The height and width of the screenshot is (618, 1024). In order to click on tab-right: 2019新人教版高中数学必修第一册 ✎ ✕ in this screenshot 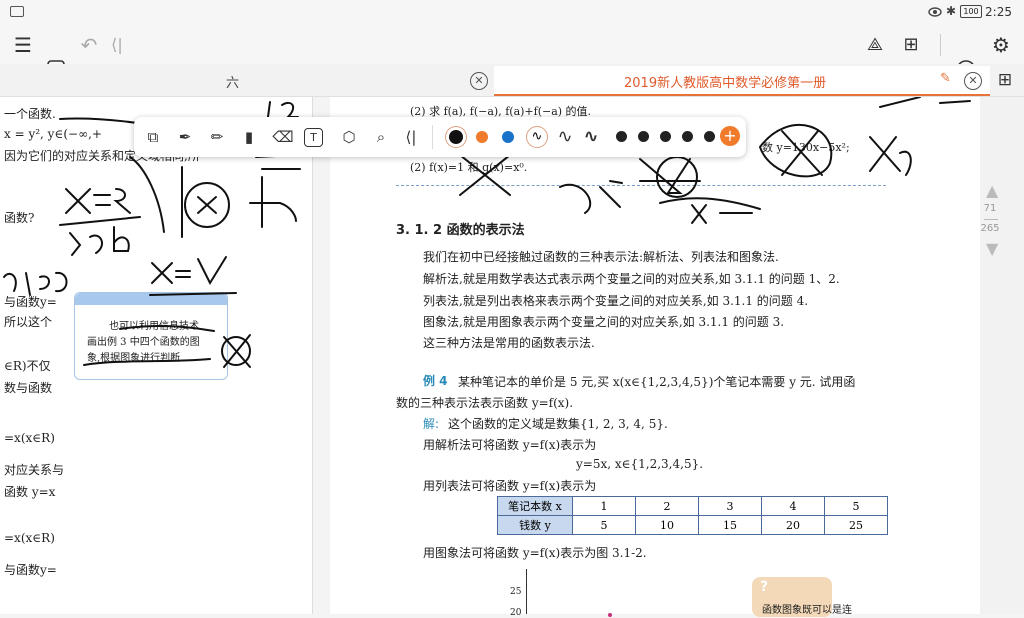, I will do `click(742, 81)`.